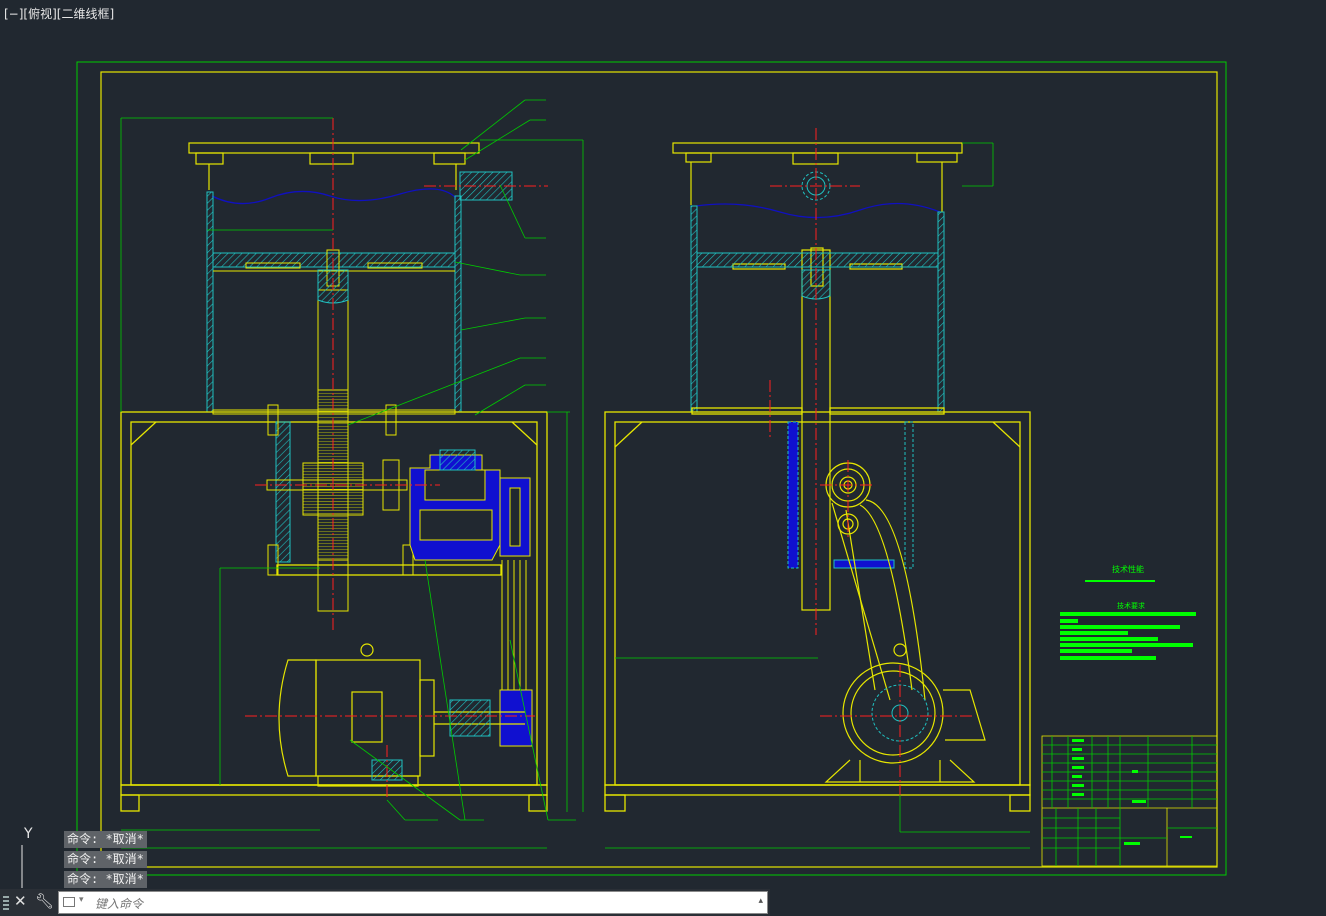 This screenshot has width=1326, height=916. What do you see at coordinates (6, 903) in the screenshot?
I see `drag-handle-icon` at bounding box center [6, 903].